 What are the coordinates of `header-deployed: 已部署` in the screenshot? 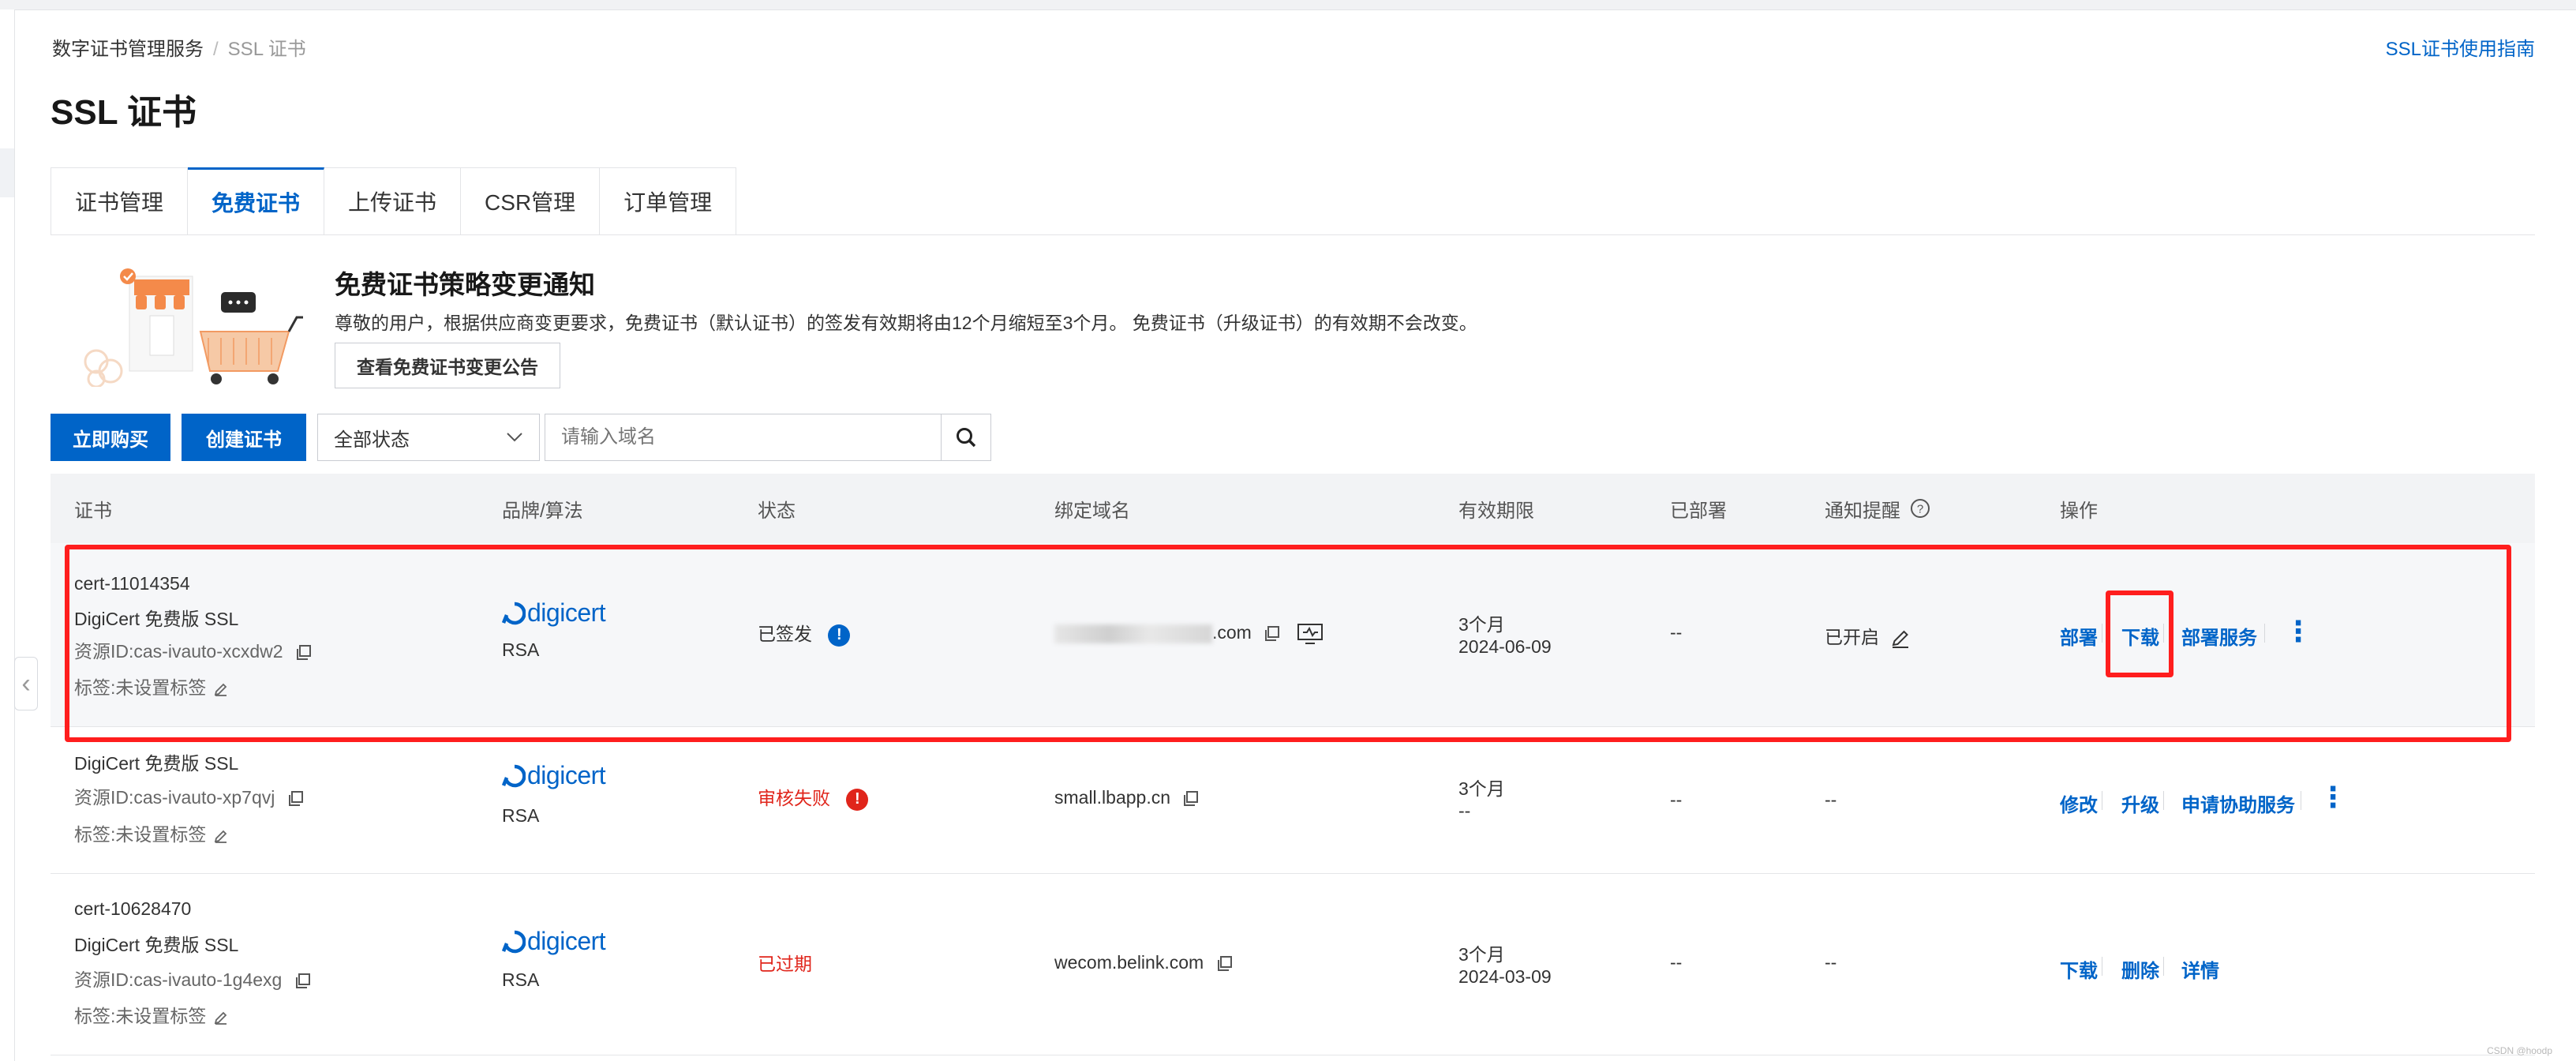 It's located at (1698, 511).